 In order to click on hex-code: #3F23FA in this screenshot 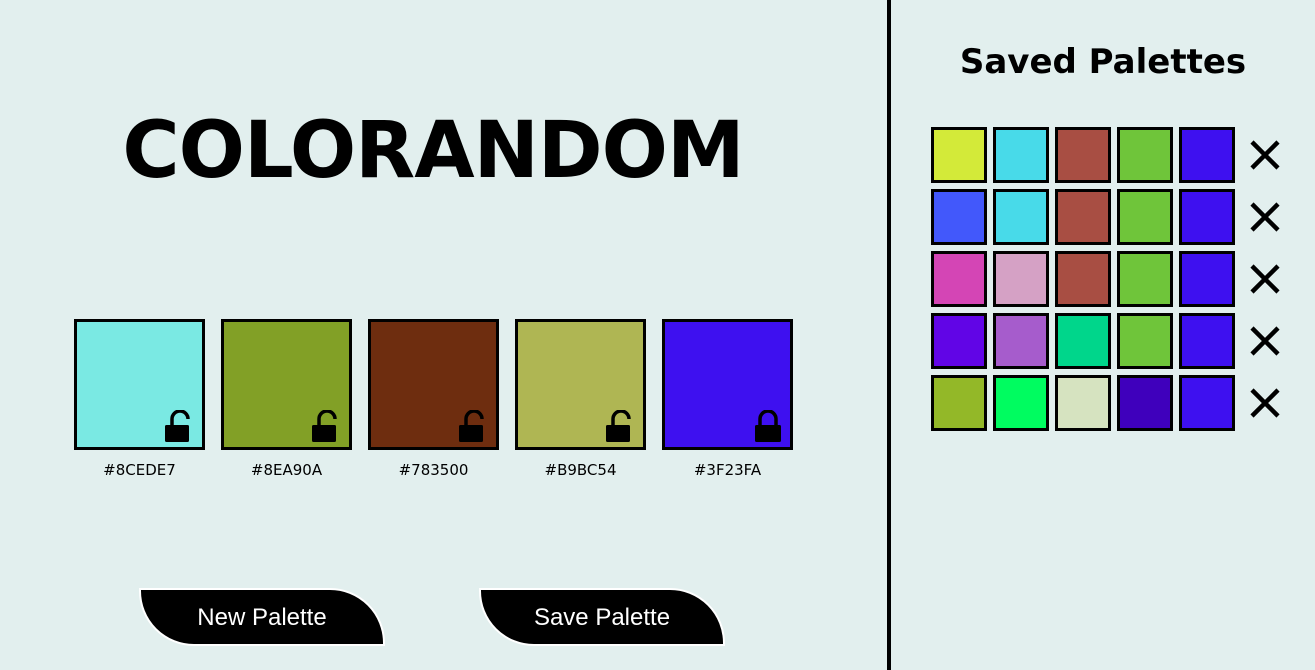, I will do `click(727, 470)`.